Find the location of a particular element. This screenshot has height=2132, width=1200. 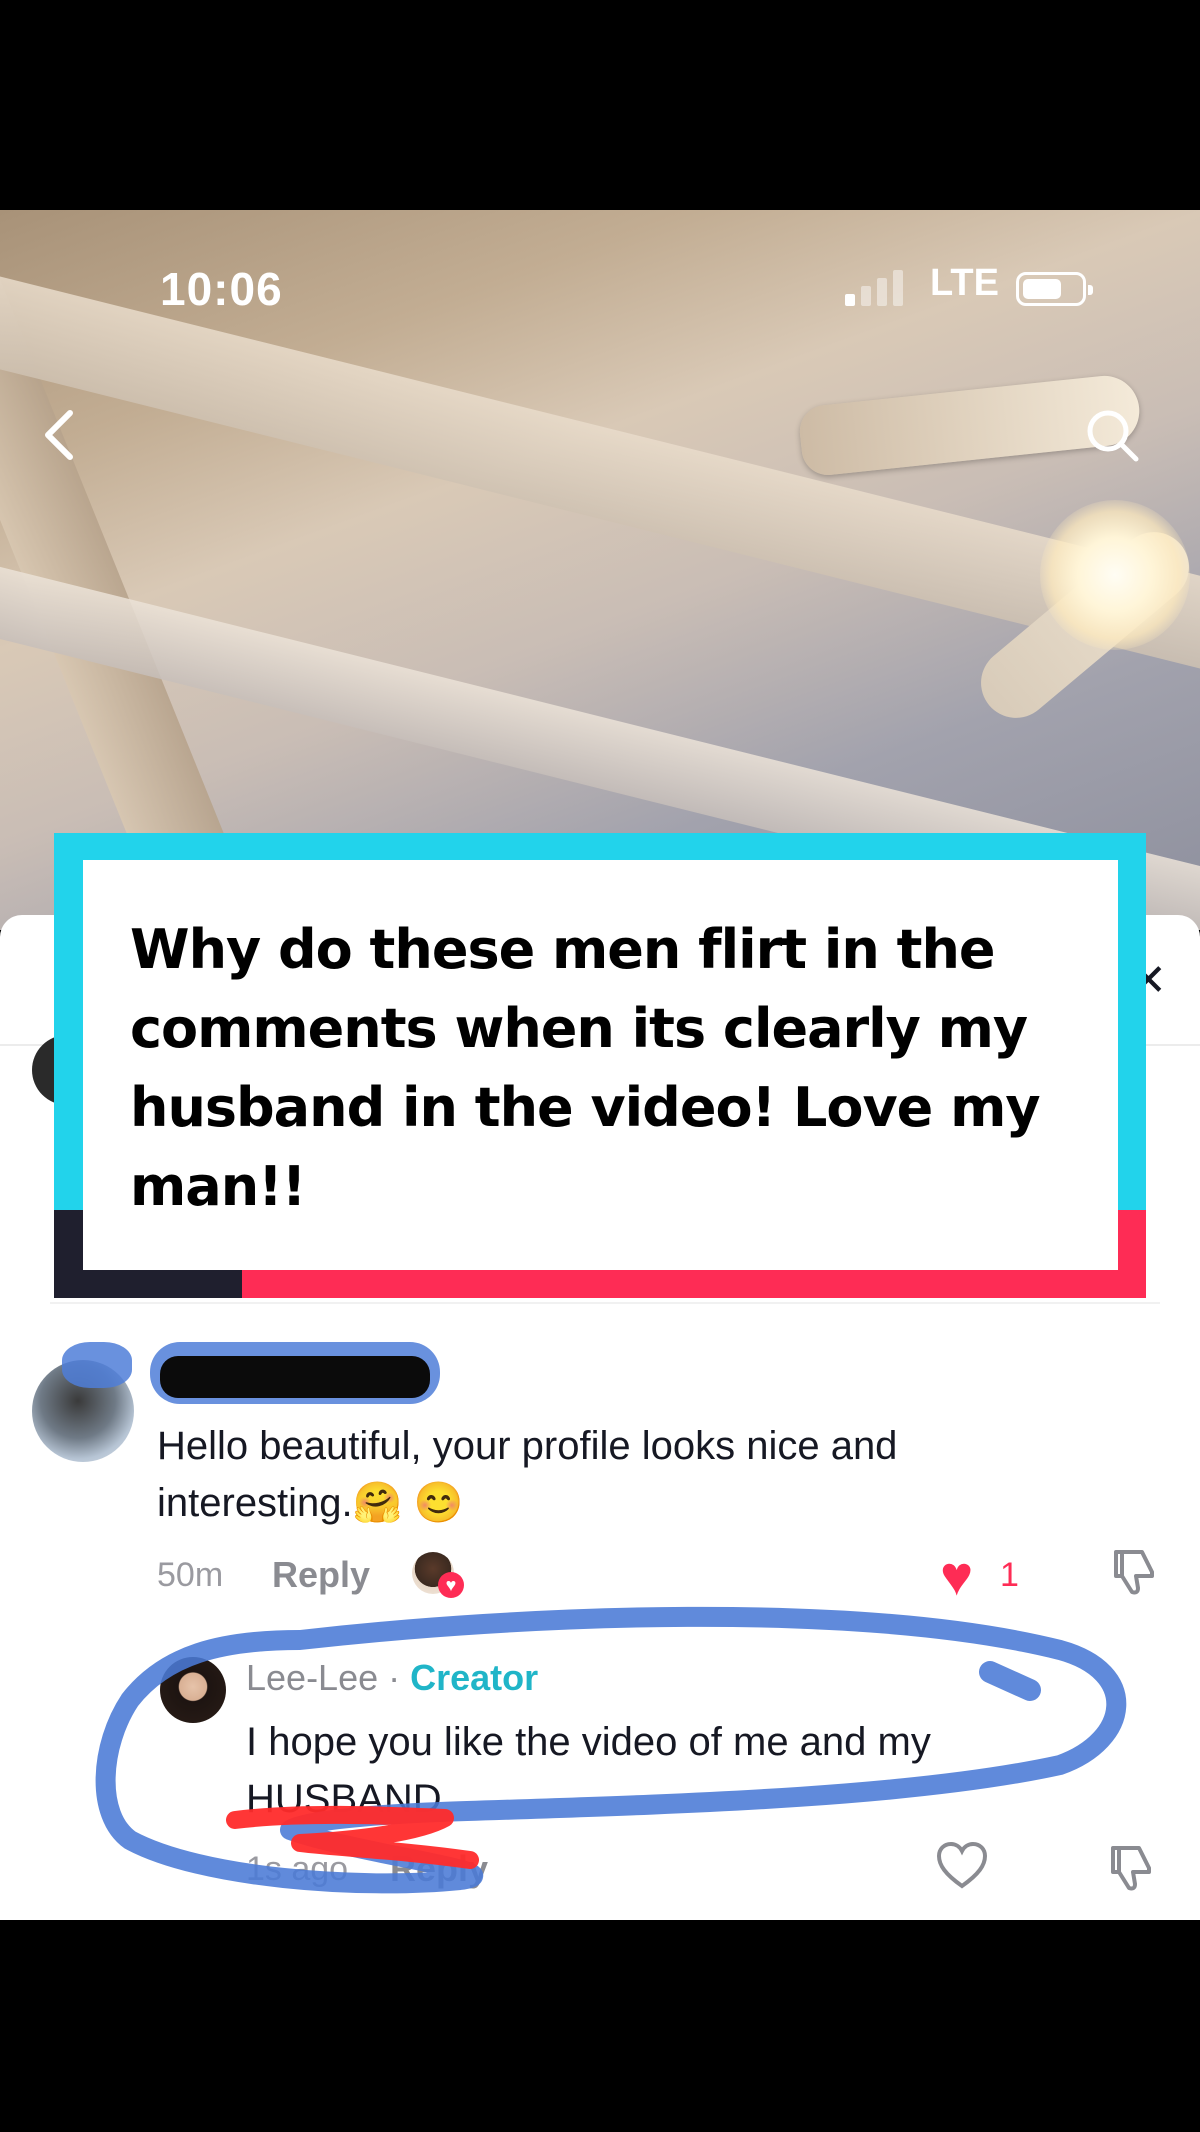

redacted-username is located at coordinates (295, 1377).